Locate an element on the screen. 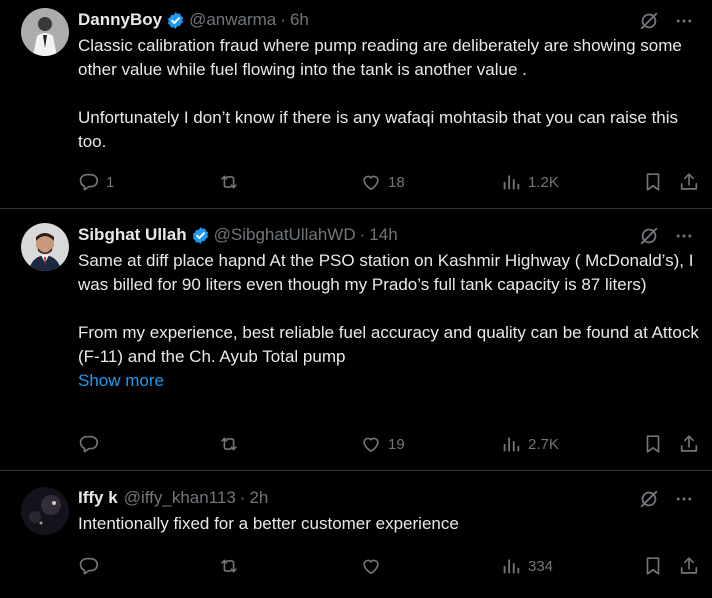  reply-button: 1 is located at coordinates (96, 182).